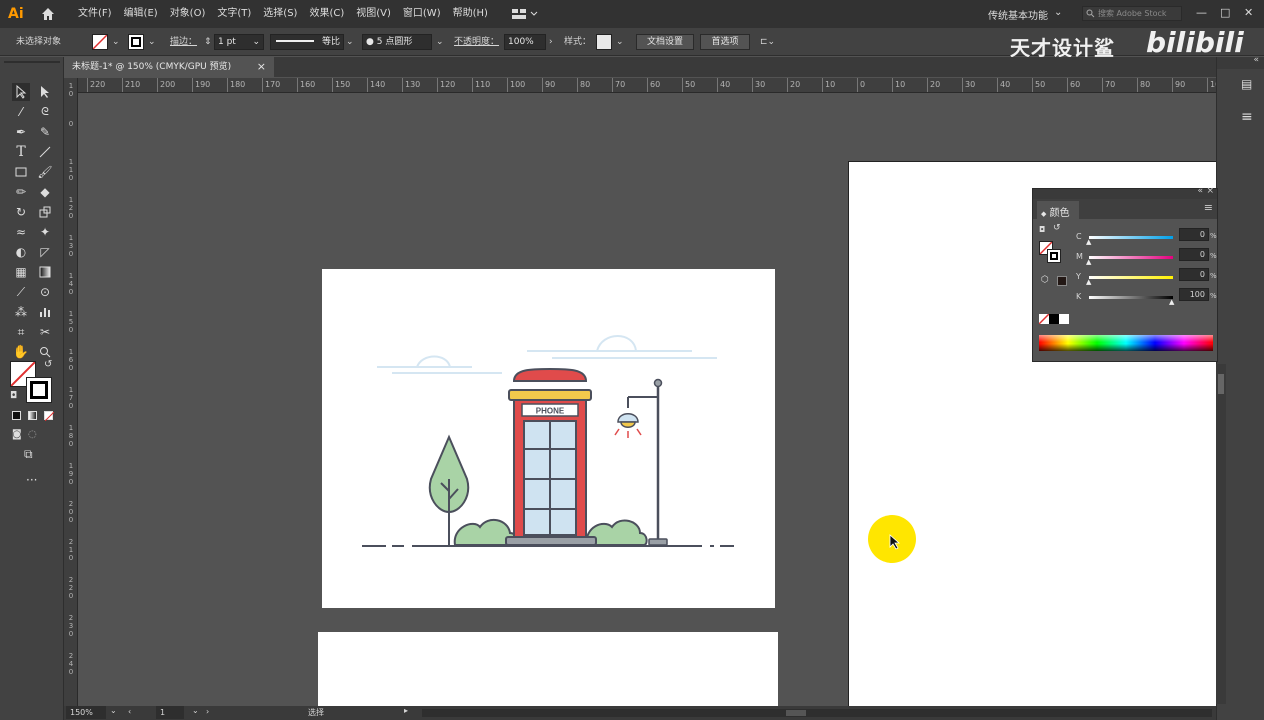 The width and height of the screenshot is (1264, 720). I want to click on lasso-tool: ᘓ, so click(45, 112).